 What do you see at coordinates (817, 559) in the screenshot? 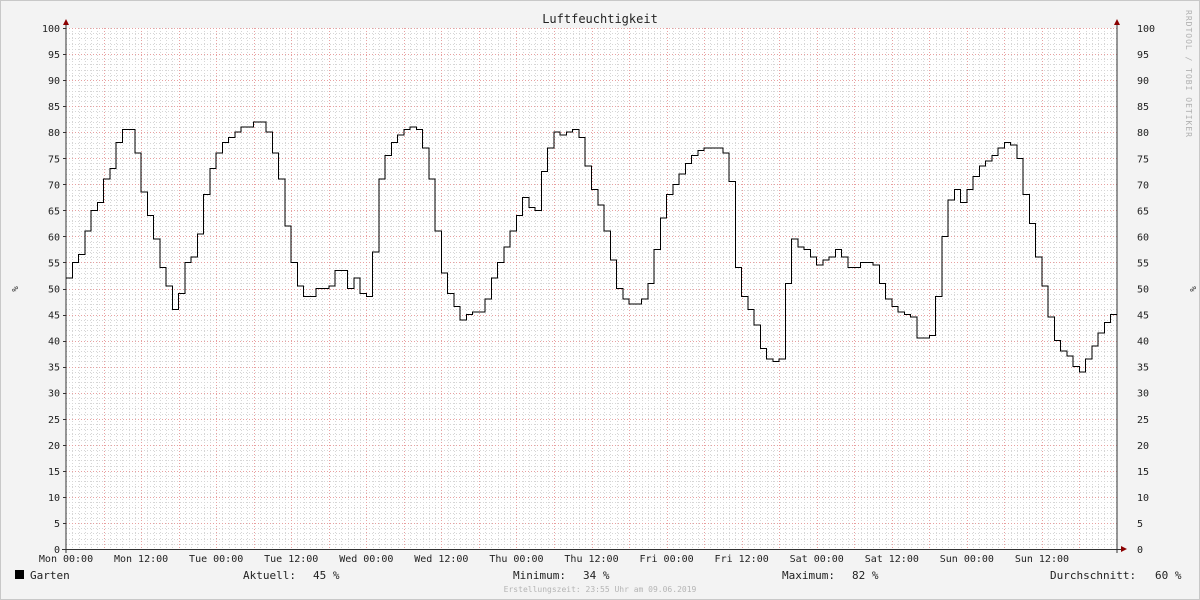
I see `x-tick-label: Sat 00:00` at bounding box center [817, 559].